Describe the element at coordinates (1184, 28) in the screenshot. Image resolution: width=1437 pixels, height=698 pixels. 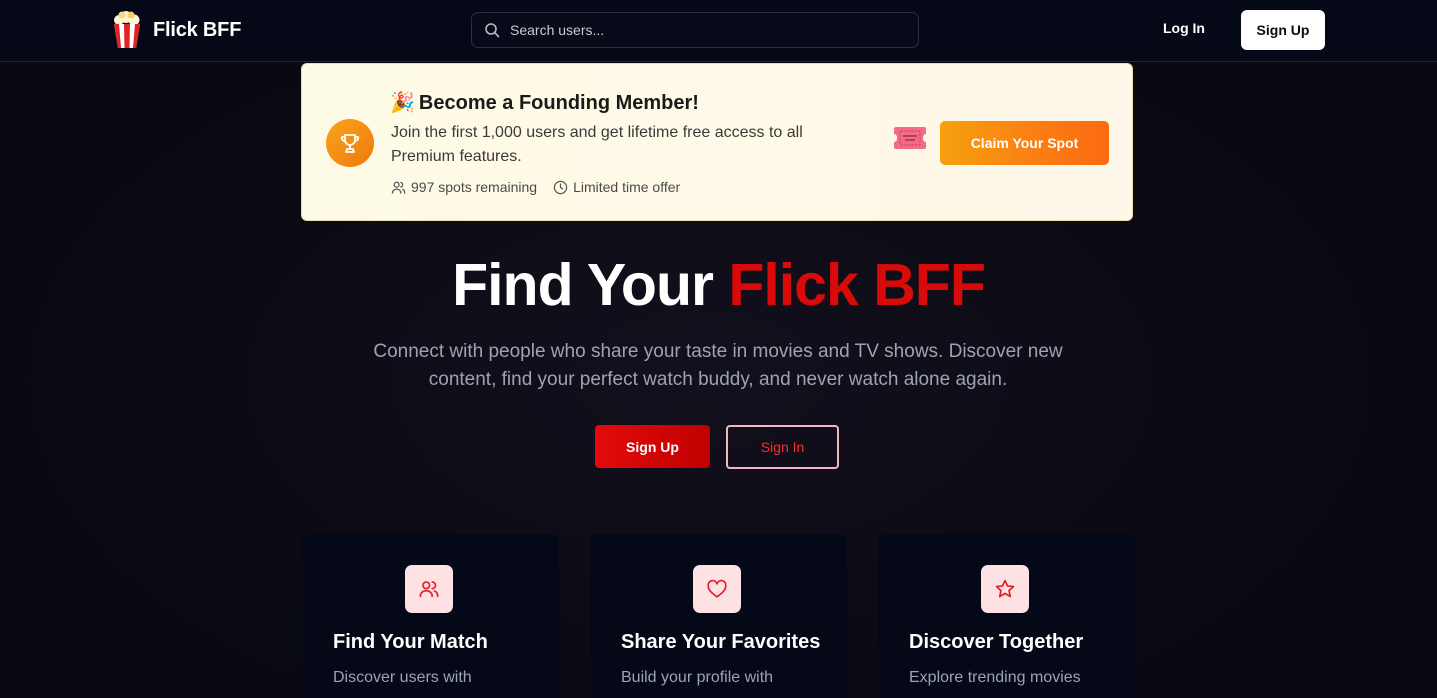
I see `login-link: Log In` at that location.